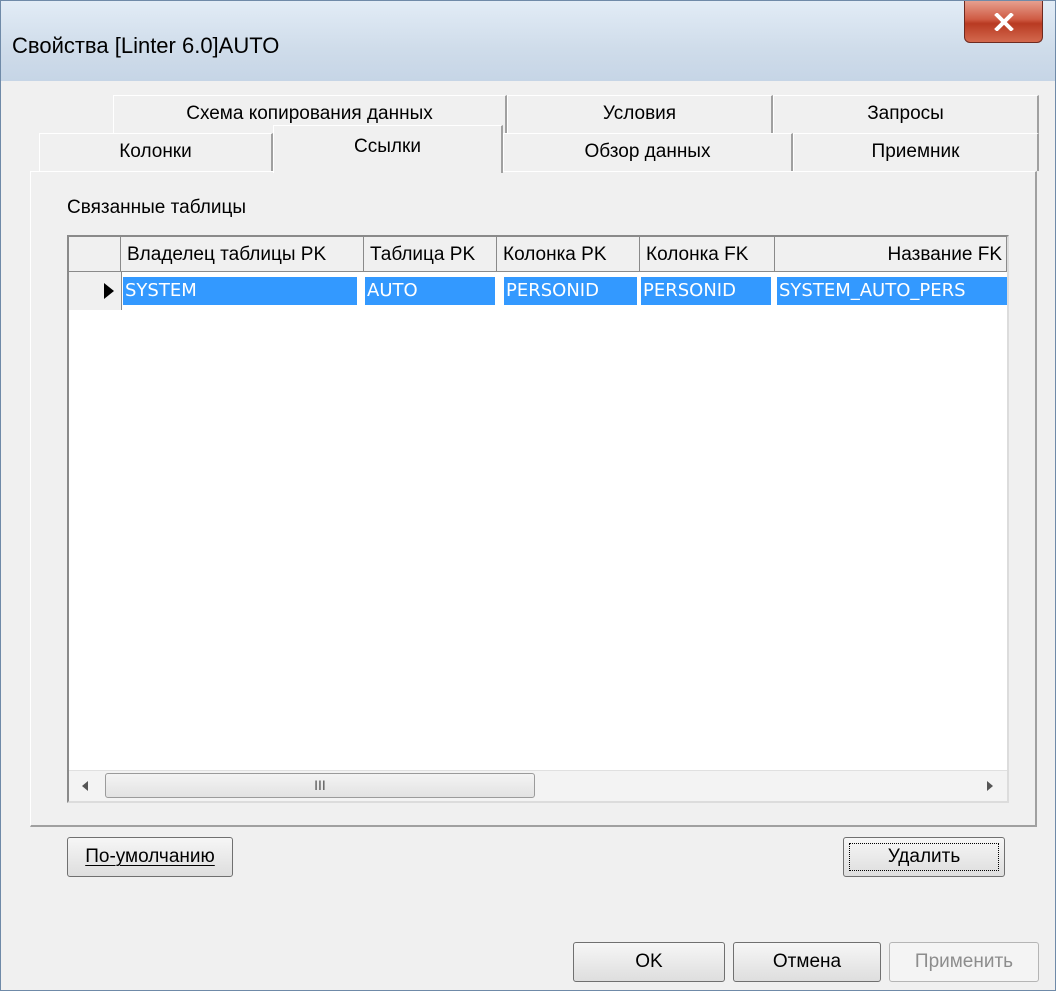 The width and height of the screenshot is (1056, 991). I want to click on current-row-arrow-icon, so click(109, 291).